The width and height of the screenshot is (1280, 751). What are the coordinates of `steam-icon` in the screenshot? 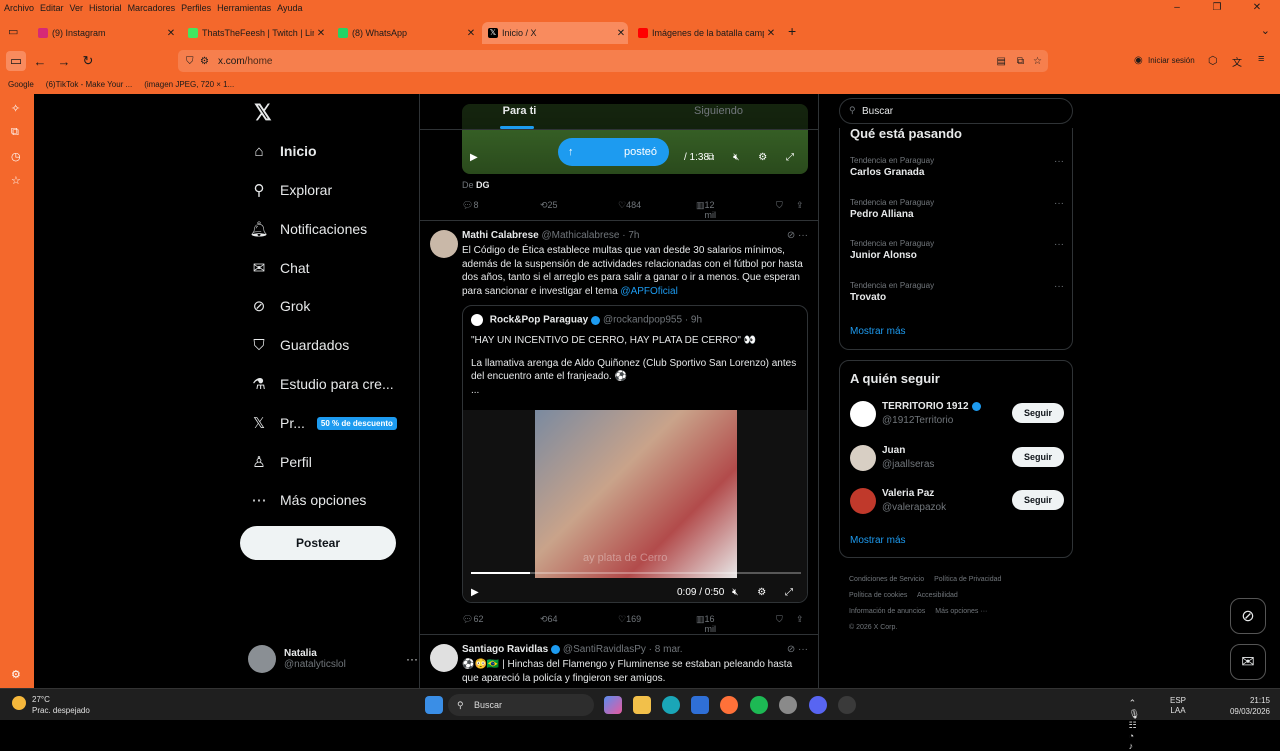 It's located at (847, 705).